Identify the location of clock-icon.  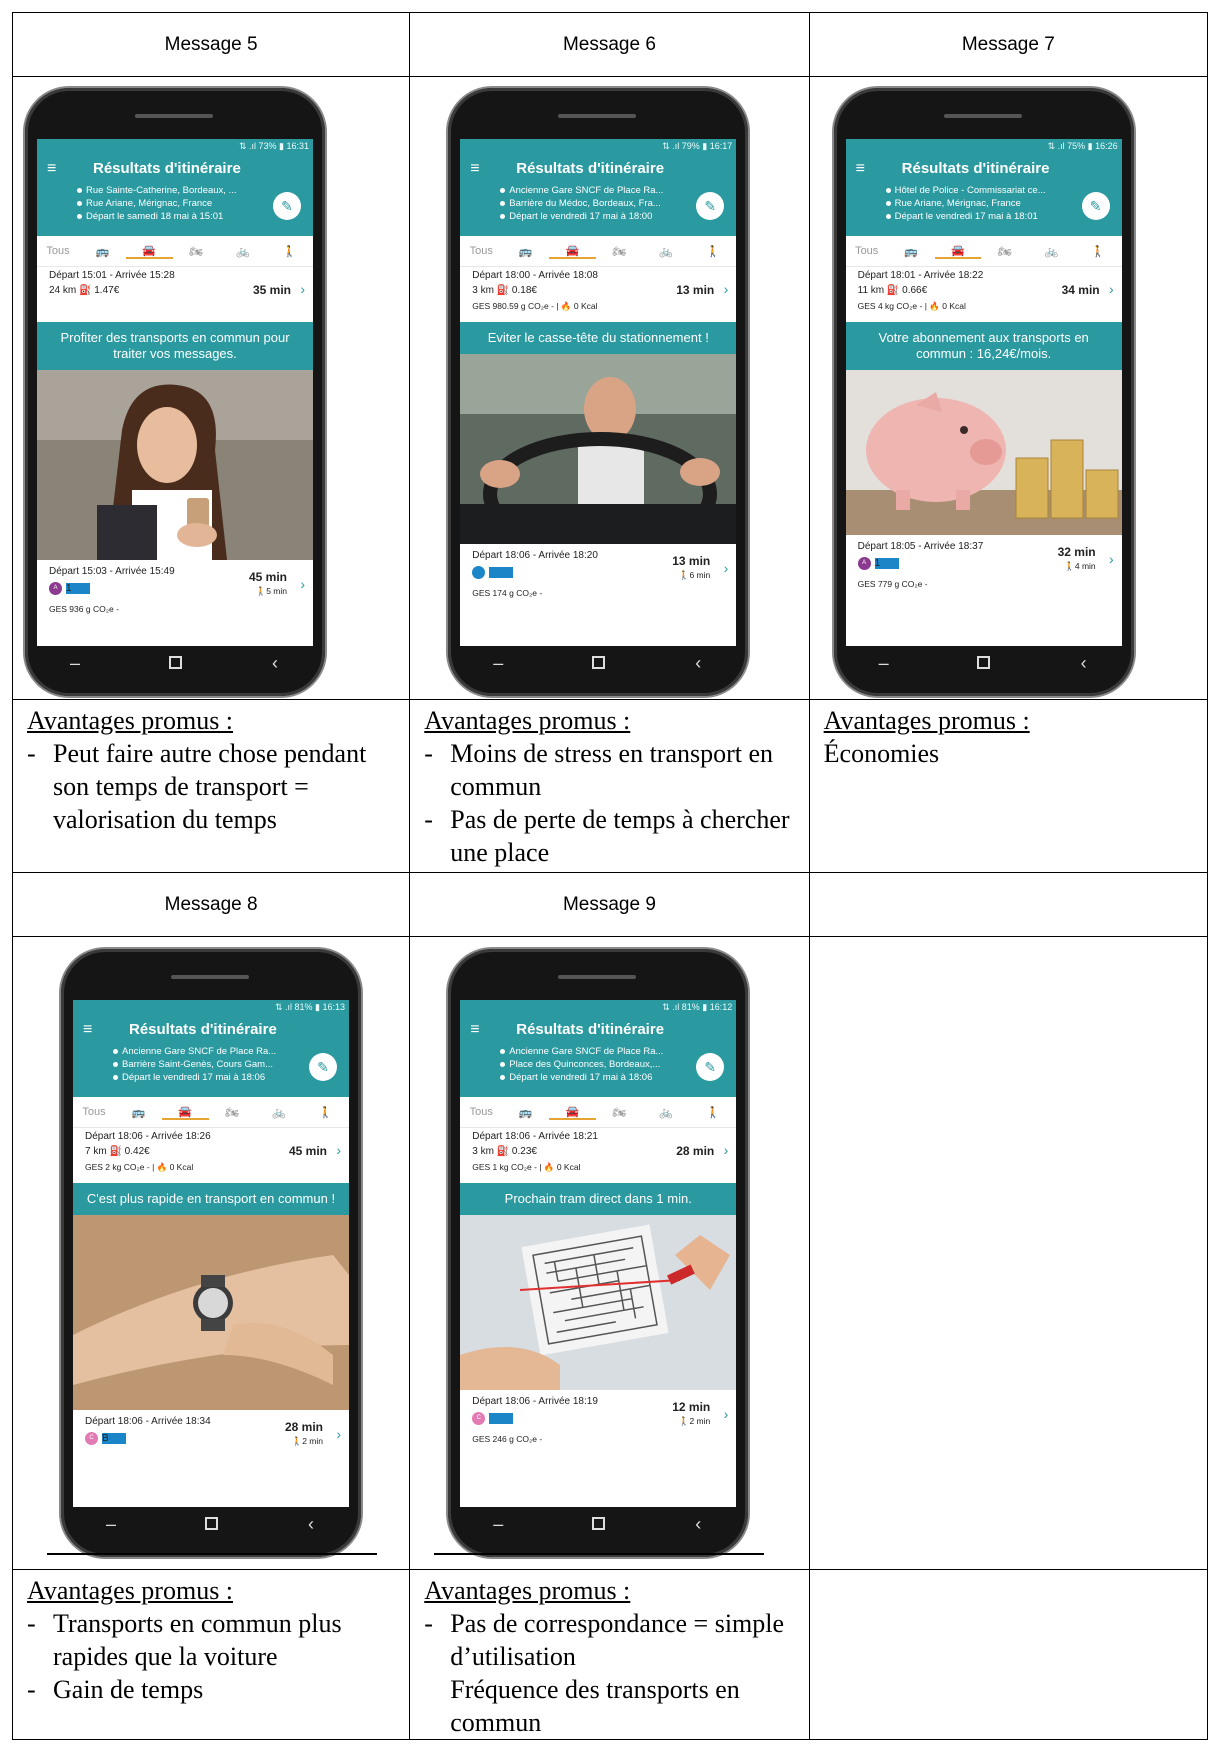
(888, 216).